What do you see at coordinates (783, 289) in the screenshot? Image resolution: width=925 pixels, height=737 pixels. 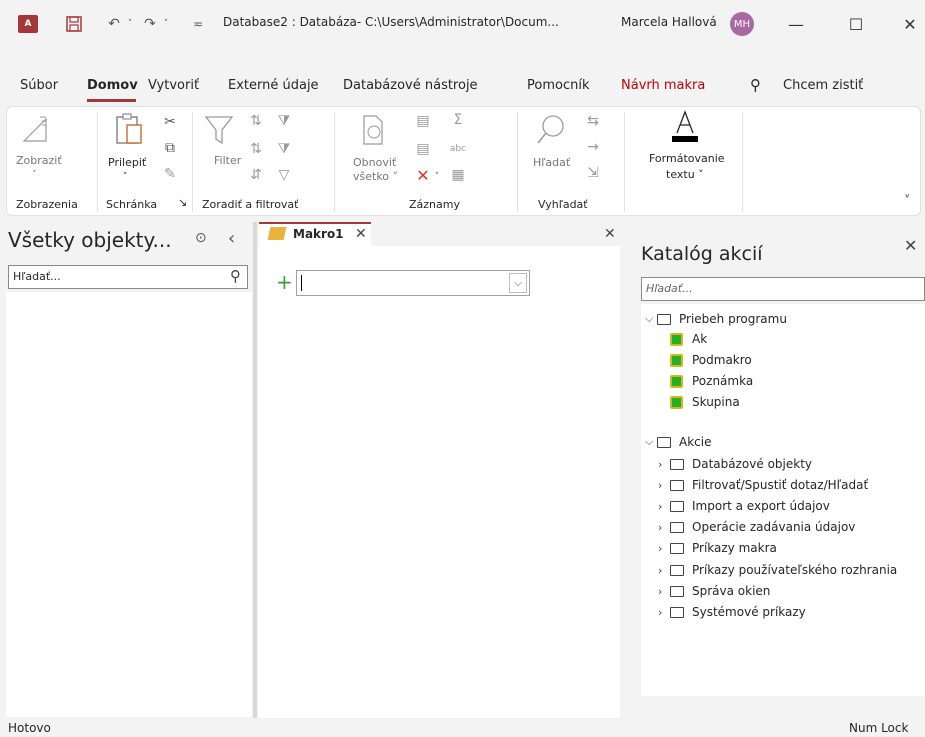 I see `catalog-search-input: Hľadať... ⚲` at bounding box center [783, 289].